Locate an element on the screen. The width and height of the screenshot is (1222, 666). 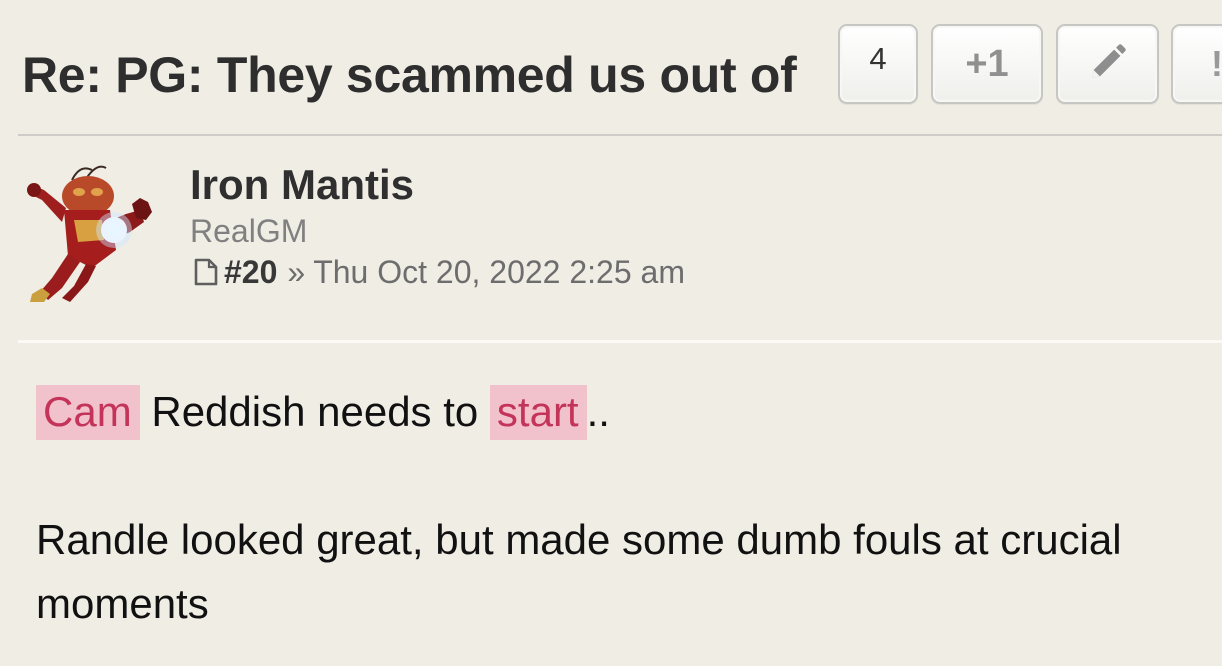
post-meta: #20 » Thu Oct 20, 2022 2:25 am is located at coordinates (439, 272).